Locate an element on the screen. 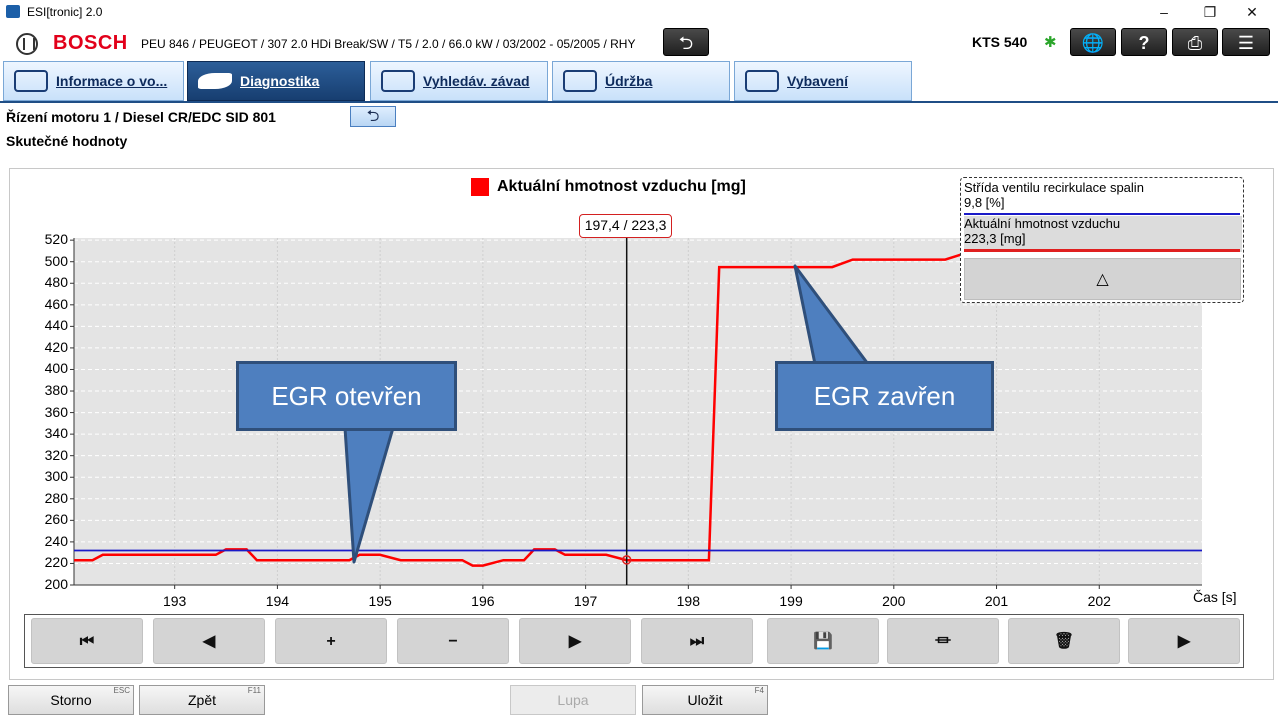  go-start-button: ⏮ is located at coordinates (87, 641).